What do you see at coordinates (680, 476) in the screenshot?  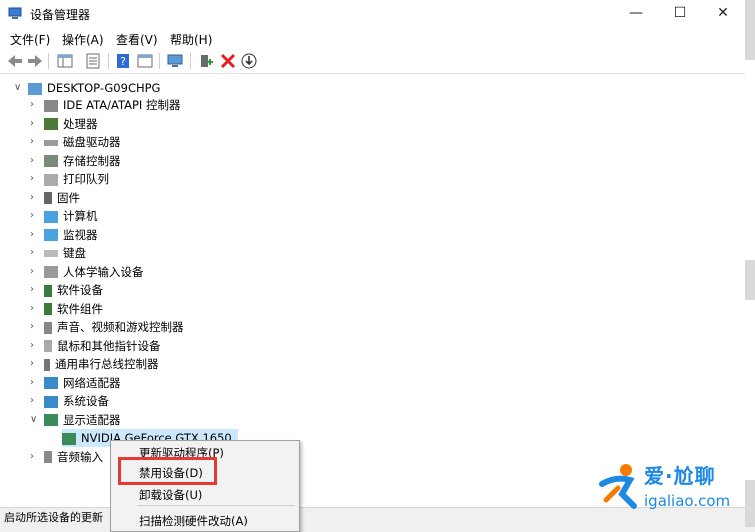 I see `watermark-cn: 爱·尬聊` at bounding box center [680, 476].